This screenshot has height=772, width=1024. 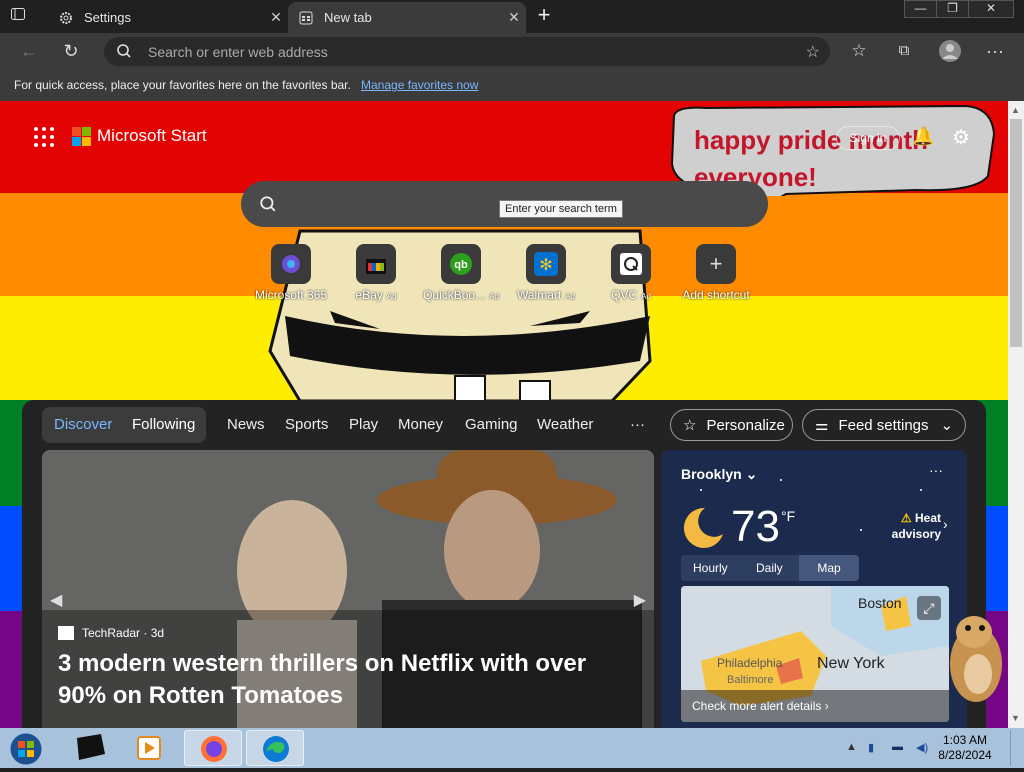 I want to click on shortcut-microsoft-365: Microsoft 365, so click(x=291, y=273).